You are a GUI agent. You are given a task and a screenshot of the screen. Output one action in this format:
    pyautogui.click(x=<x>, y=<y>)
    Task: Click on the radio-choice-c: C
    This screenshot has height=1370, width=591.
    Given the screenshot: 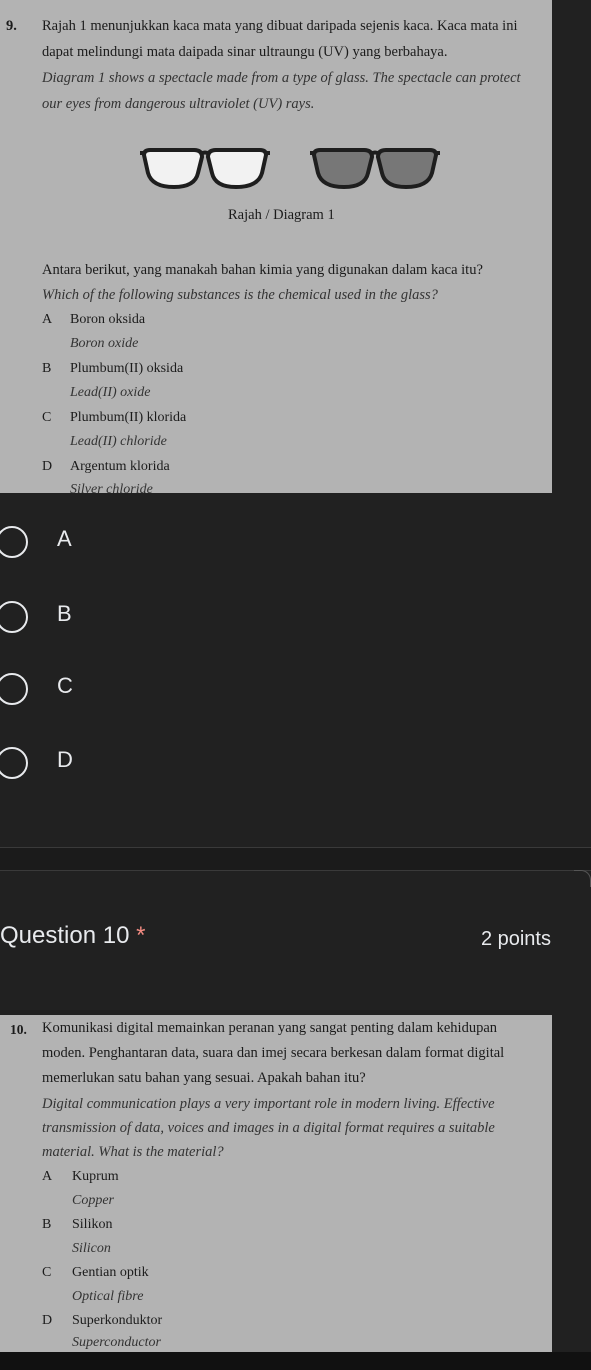 What is the action you would take?
    pyautogui.click(x=150, y=691)
    